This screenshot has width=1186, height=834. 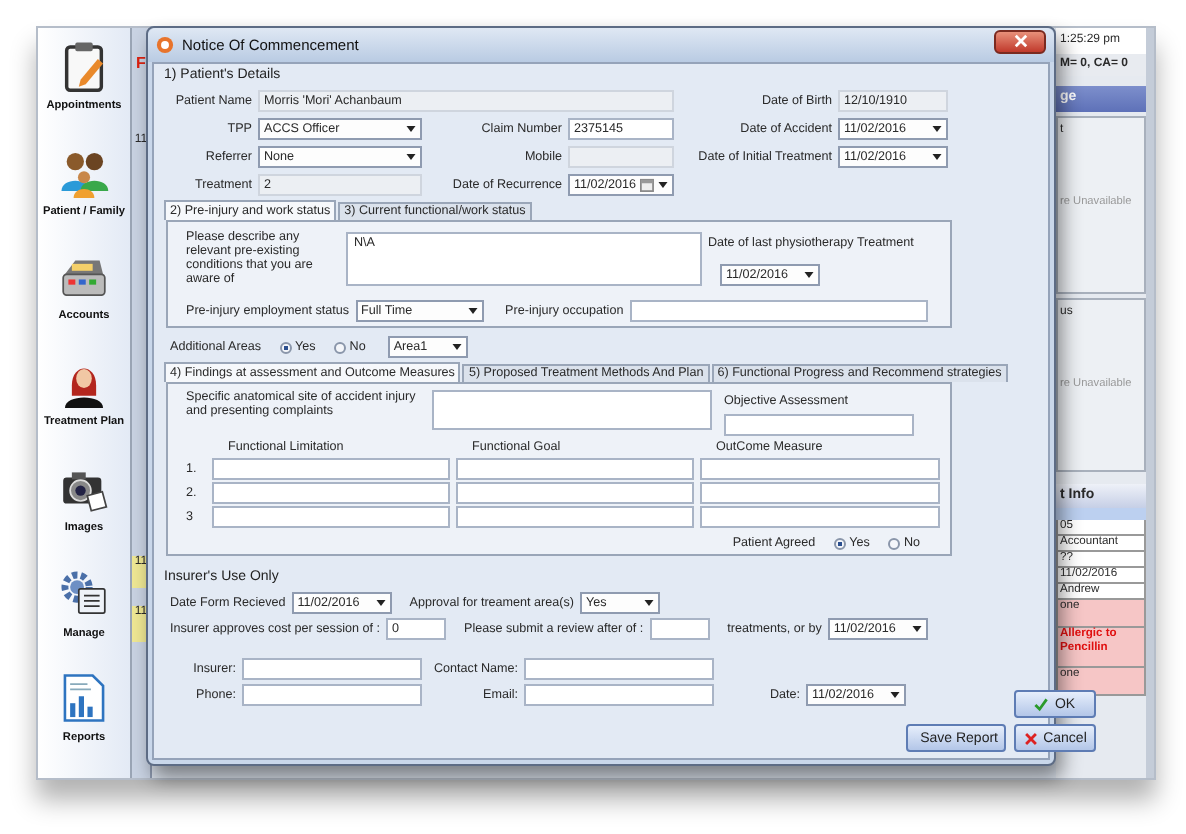 What do you see at coordinates (141, 63) in the screenshot?
I see `text-fragment: F` at bounding box center [141, 63].